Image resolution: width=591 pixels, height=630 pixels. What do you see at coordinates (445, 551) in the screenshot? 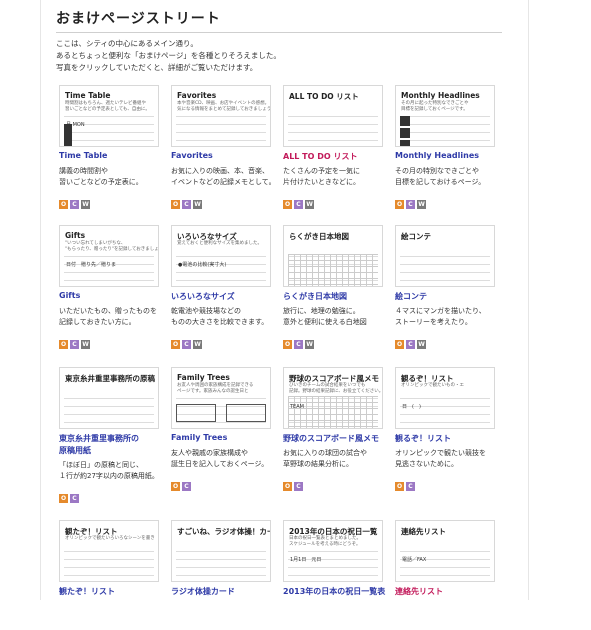
I see `card-thumbnail: 連絡先リスト 電話／FAX` at bounding box center [445, 551].